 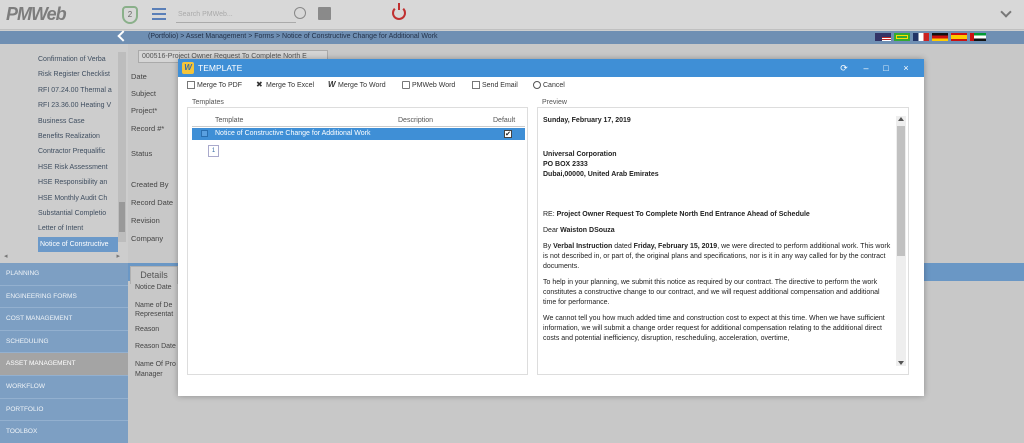 What do you see at coordinates (149, 374) in the screenshot?
I see `detail-label: Manager` at bounding box center [149, 374].